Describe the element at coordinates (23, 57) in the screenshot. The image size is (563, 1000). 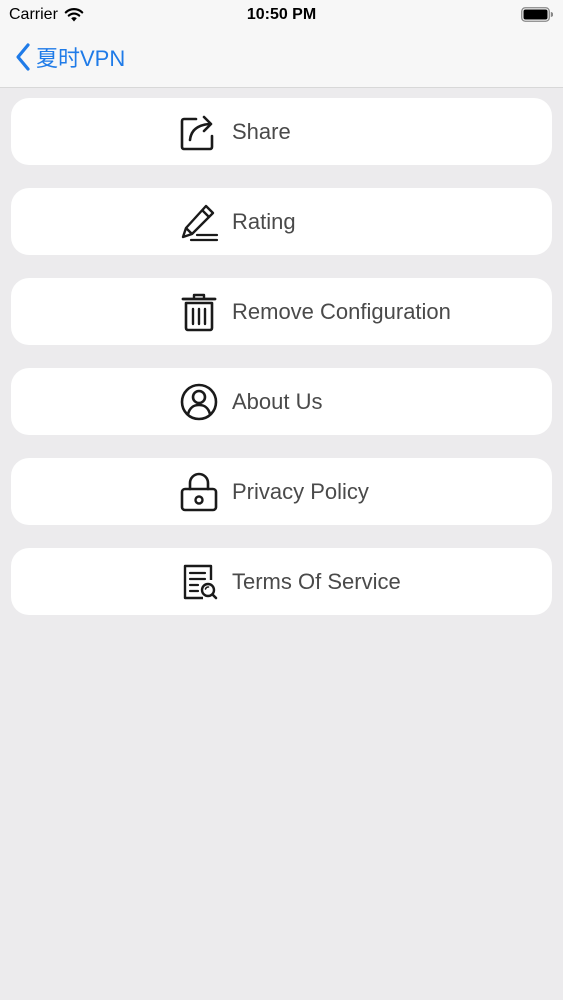
I see `chevron-left-icon` at that location.